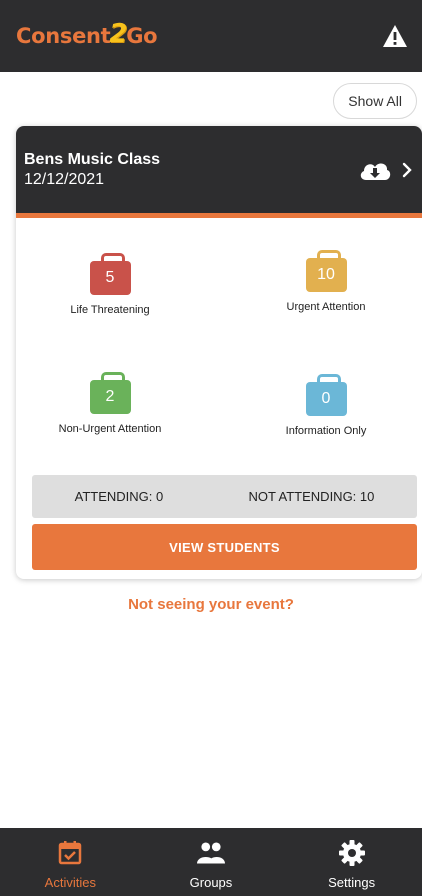  I want to click on nav-activities: Activities, so click(70, 864).